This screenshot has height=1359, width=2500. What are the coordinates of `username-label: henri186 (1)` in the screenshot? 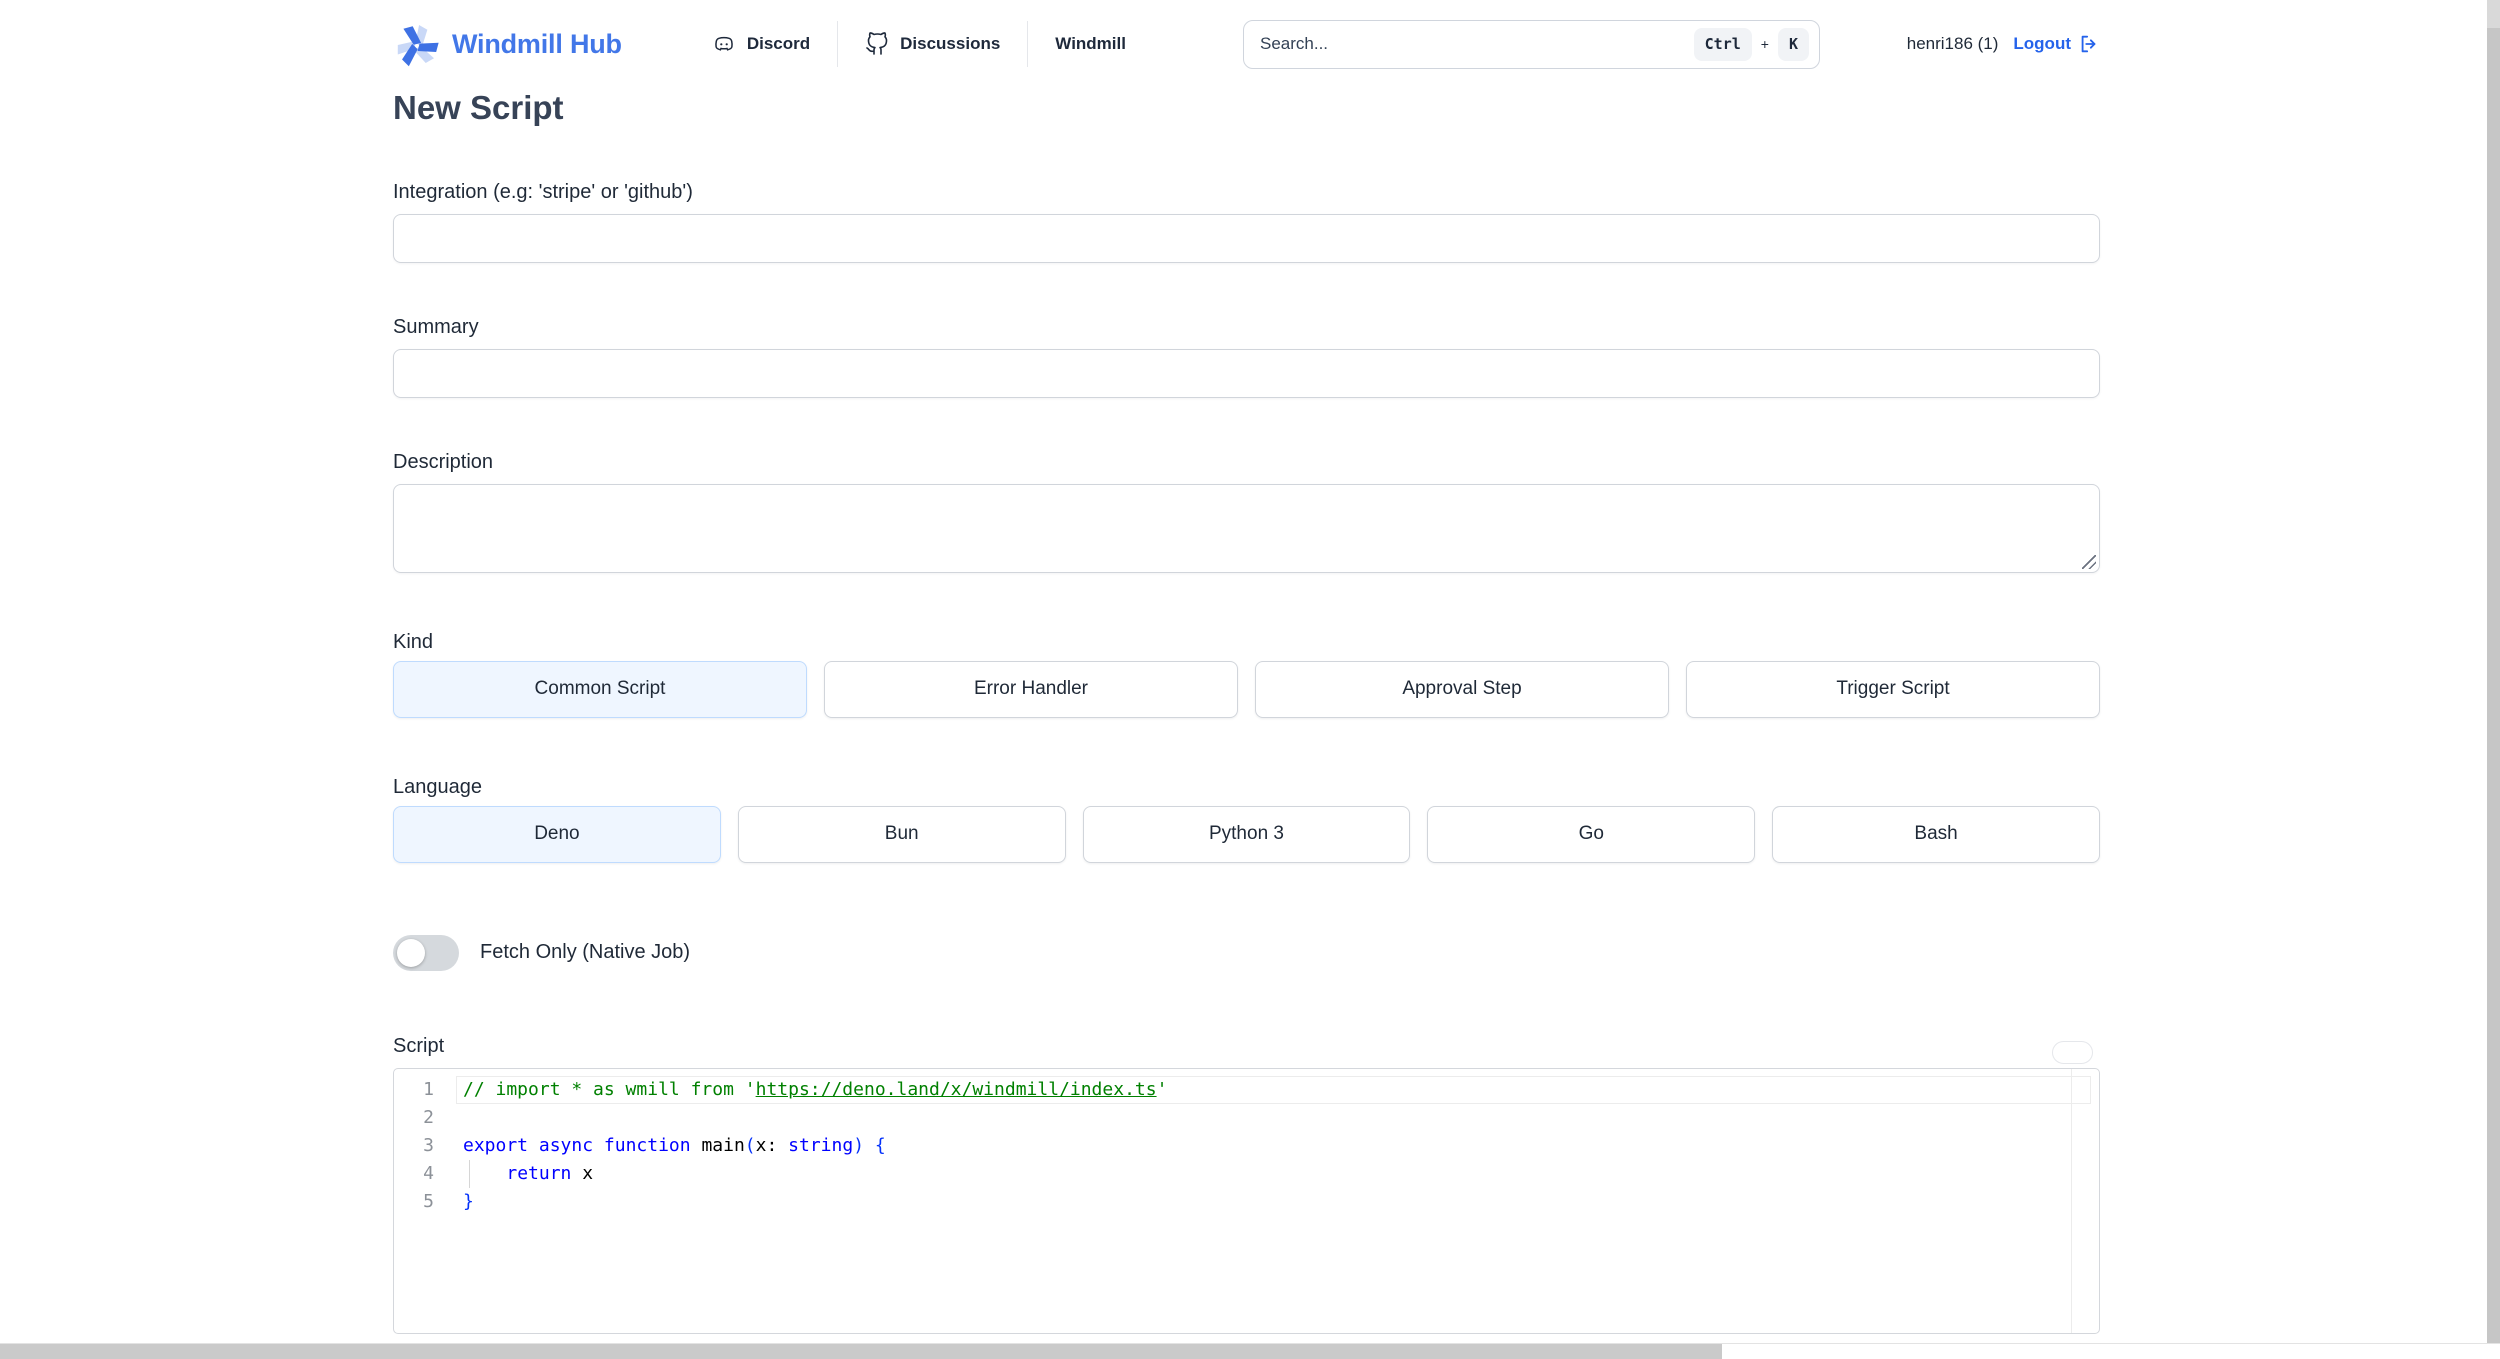 It's located at (1952, 43).